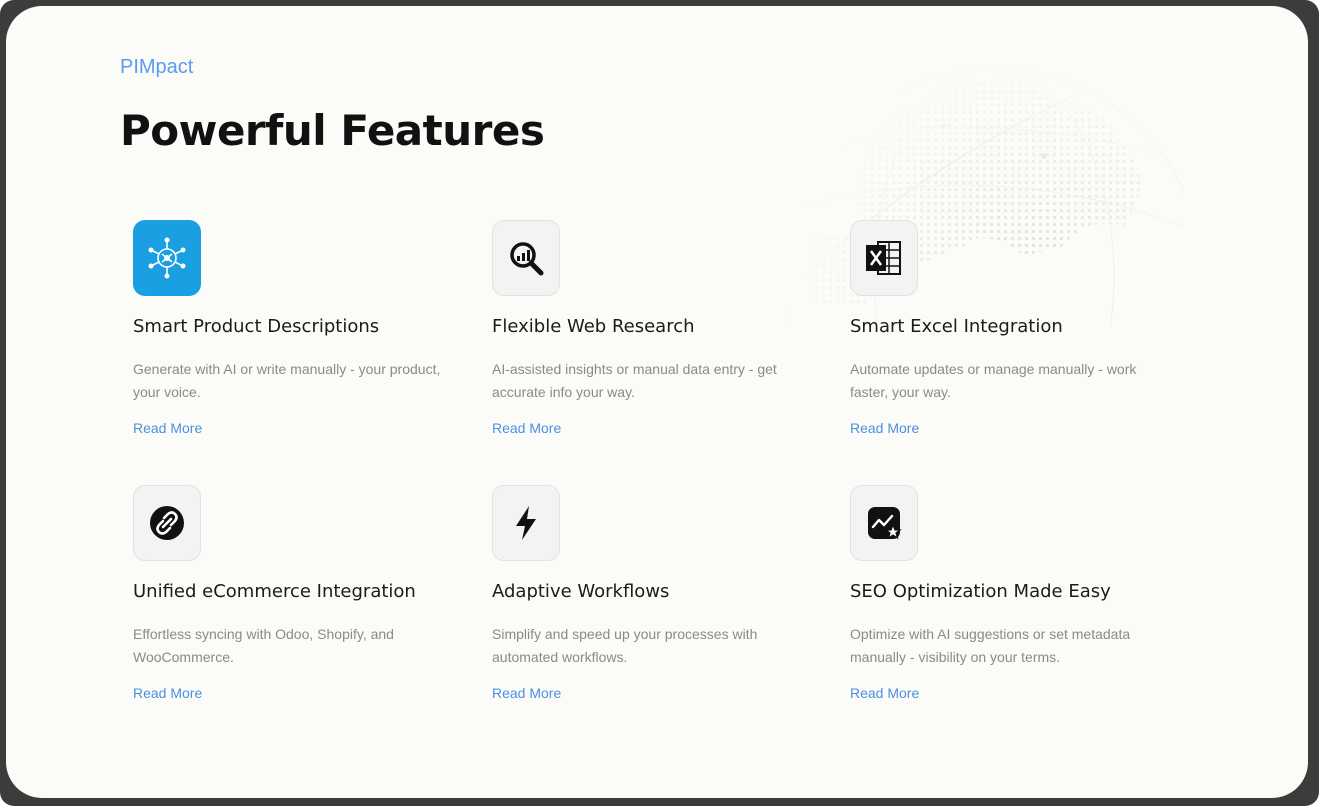 The height and width of the screenshot is (806, 1319). What do you see at coordinates (980, 591) in the screenshot?
I see `feature-title: SEO Optimization Made Easy` at bounding box center [980, 591].